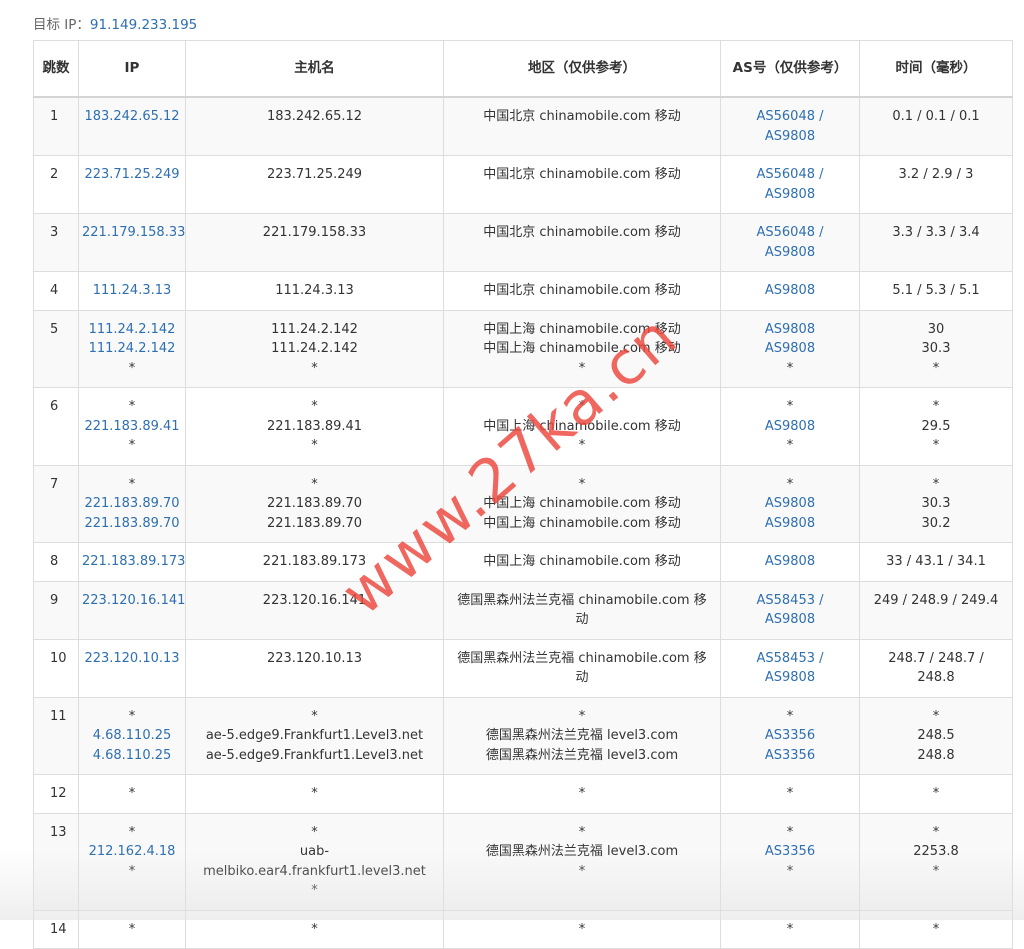 This screenshot has width=1024, height=949. What do you see at coordinates (582, 69) in the screenshot?
I see `header-region: 地区（仅供参考）` at bounding box center [582, 69].